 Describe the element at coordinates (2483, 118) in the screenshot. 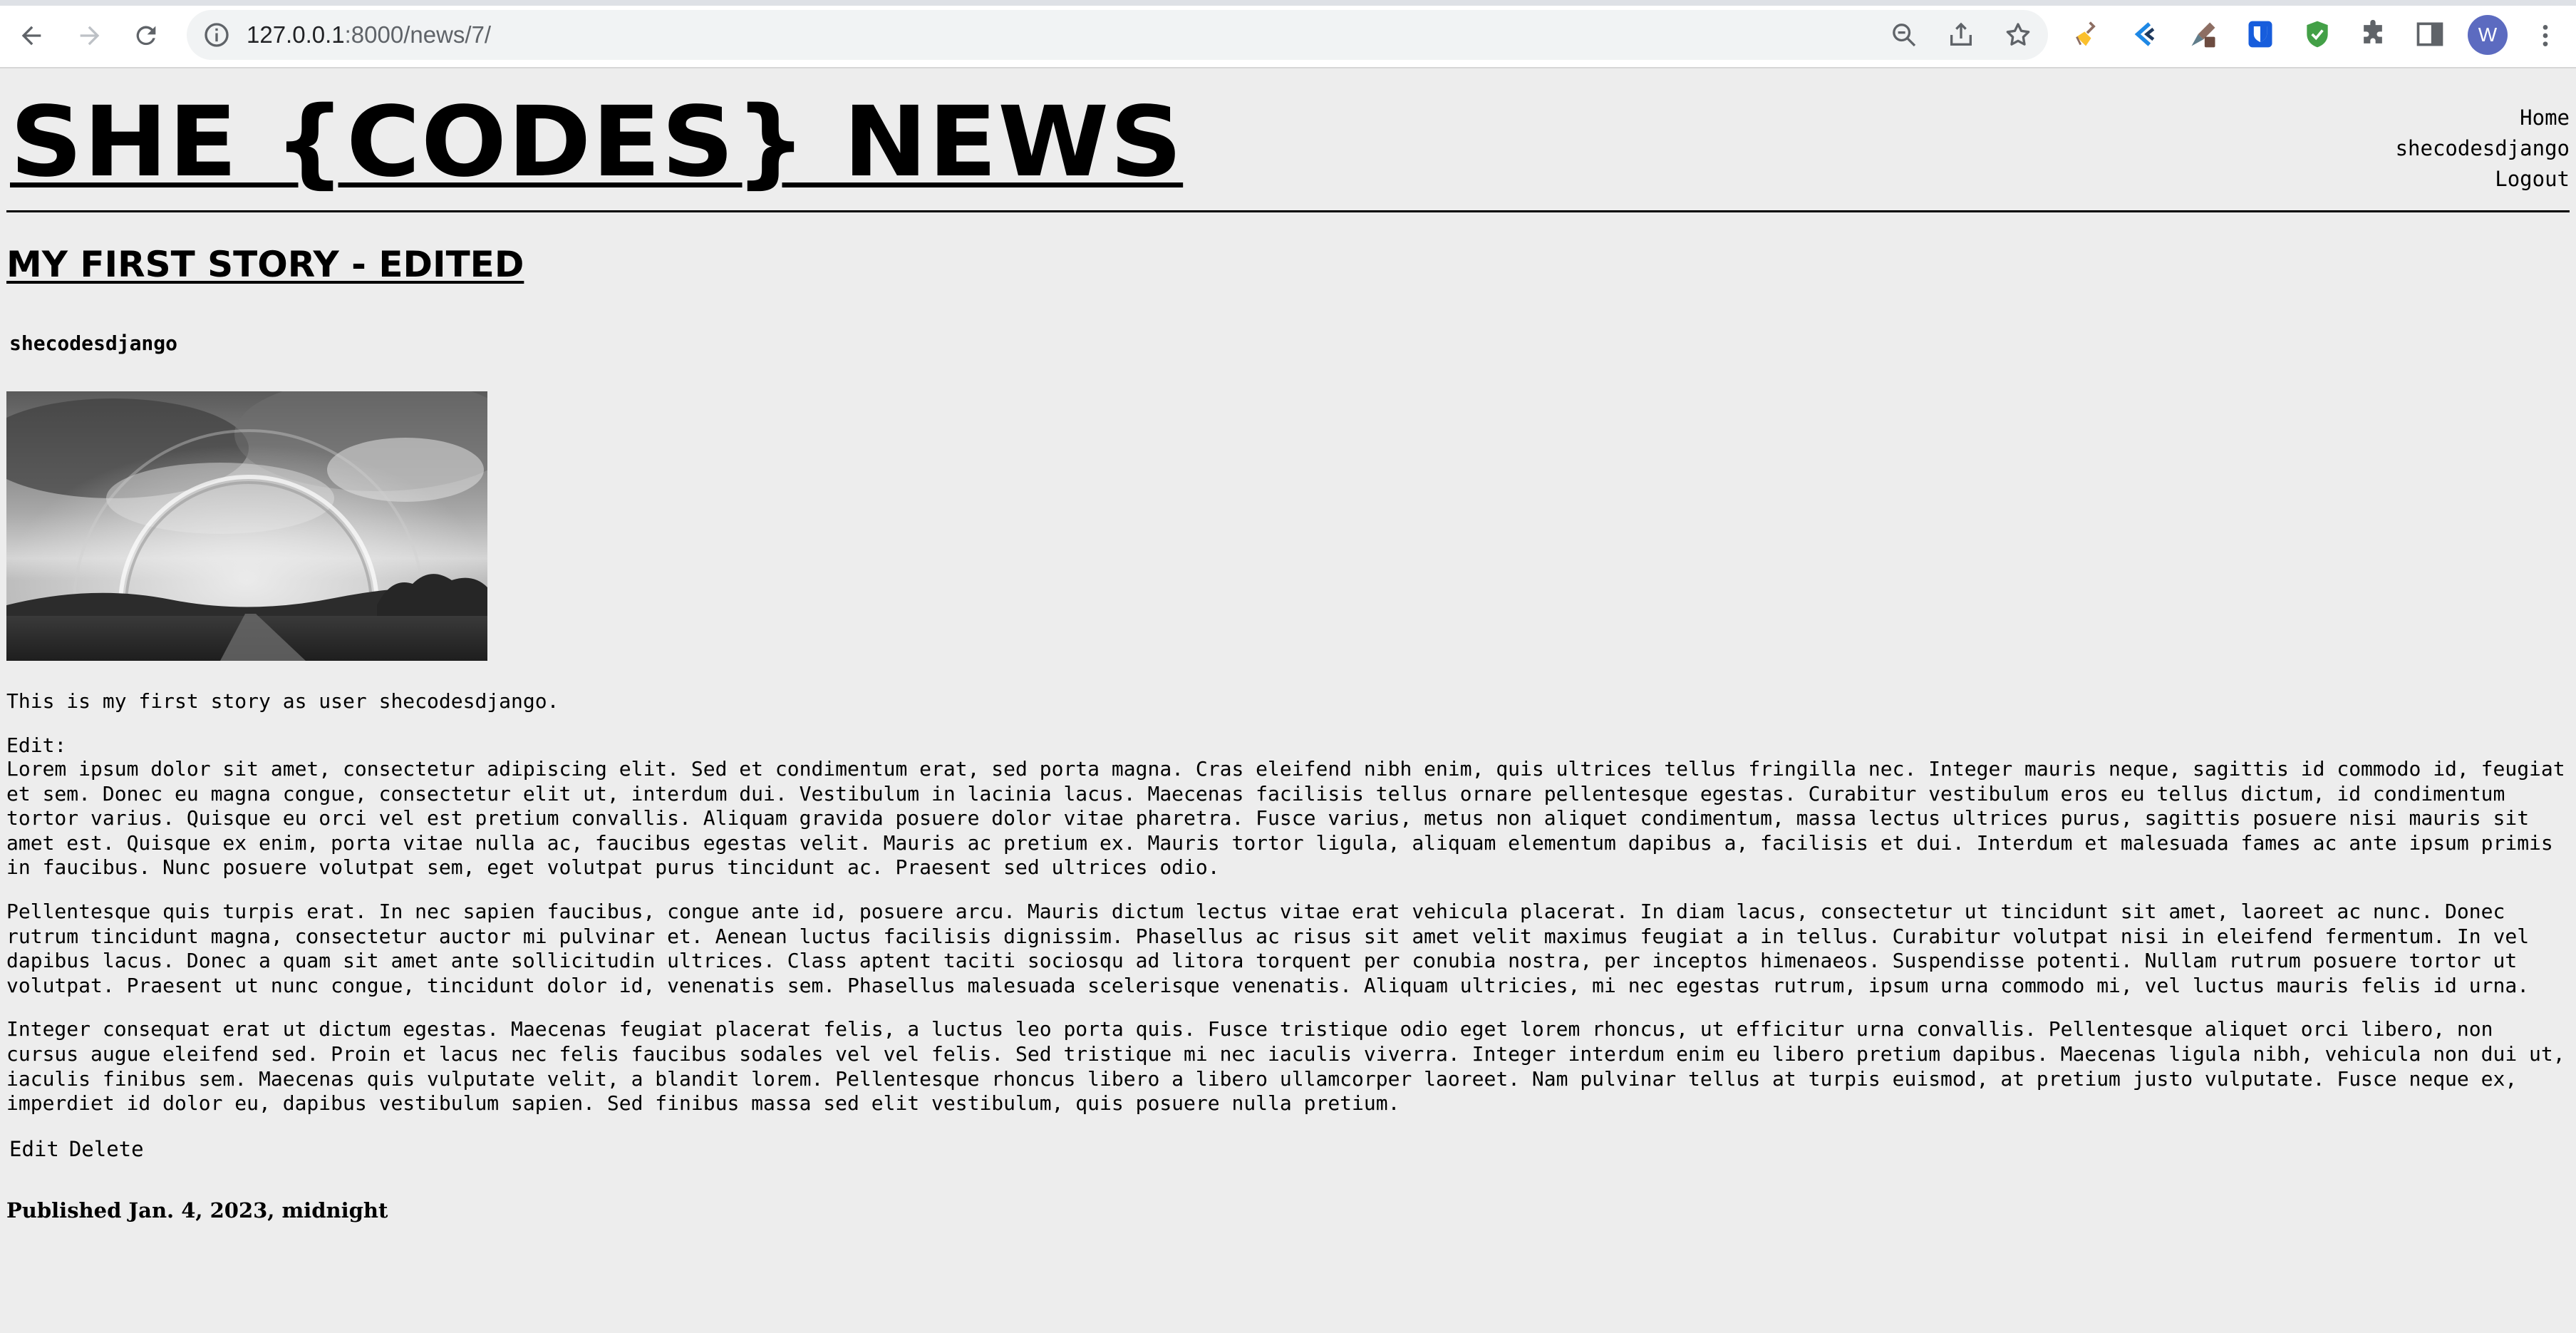

I see `nav-home-link: Home` at that location.